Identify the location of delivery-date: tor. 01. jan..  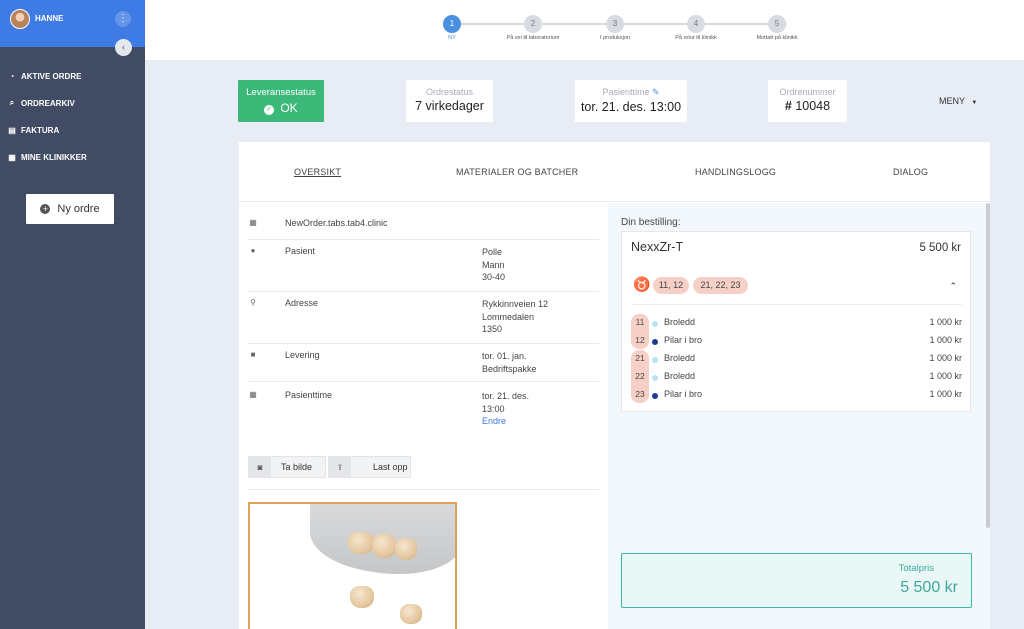
(504, 356).